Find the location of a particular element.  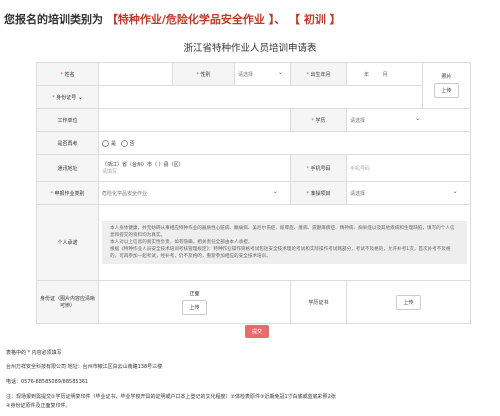

certificate-label: 学历证书 is located at coordinates (318, 302).